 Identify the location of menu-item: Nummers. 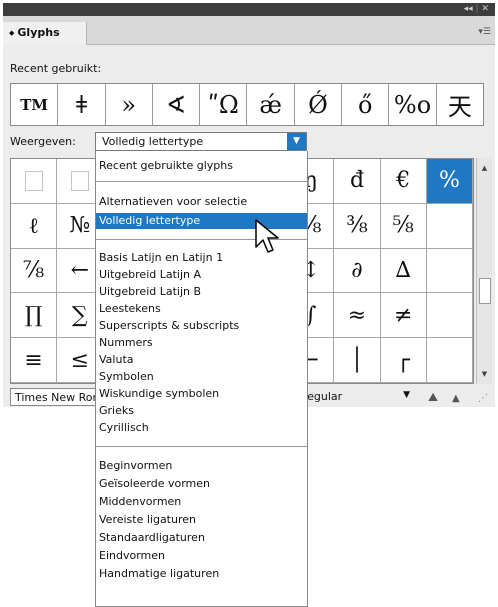
(201, 343).